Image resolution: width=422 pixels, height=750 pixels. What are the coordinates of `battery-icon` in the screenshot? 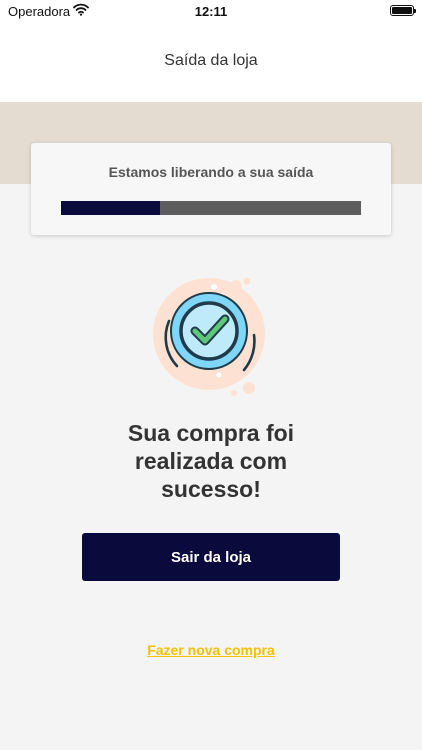 It's located at (403, 10).